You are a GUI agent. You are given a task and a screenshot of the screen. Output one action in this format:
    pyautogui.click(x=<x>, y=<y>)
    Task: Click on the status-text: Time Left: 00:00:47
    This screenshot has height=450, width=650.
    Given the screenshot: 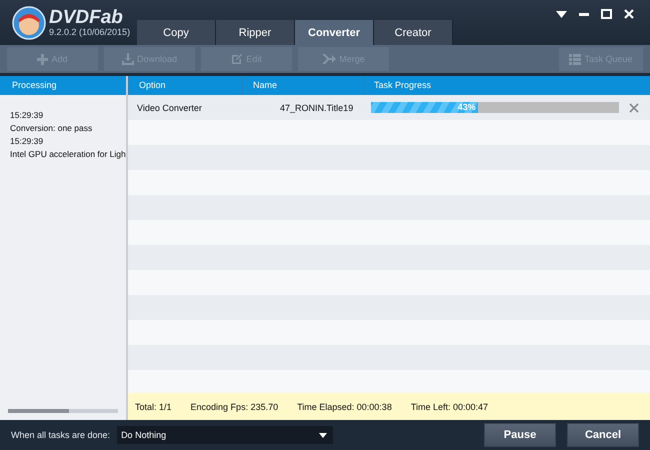 What is the action you would take?
    pyautogui.click(x=449, y=407)
    